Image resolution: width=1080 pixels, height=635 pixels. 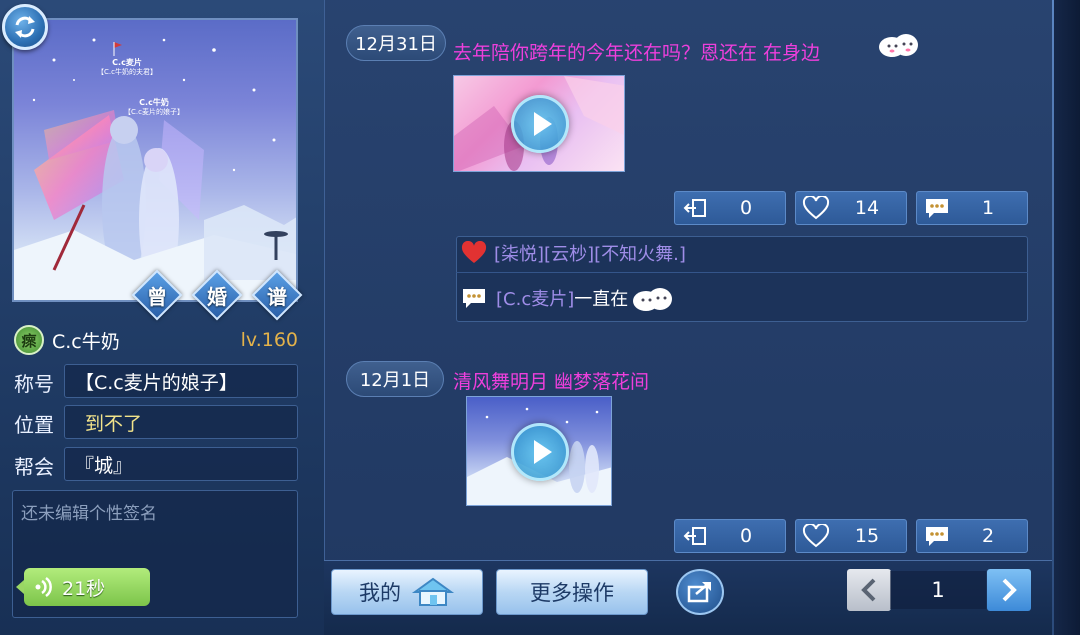 I want to click on like-count: 14, so click(x=867, y=208).